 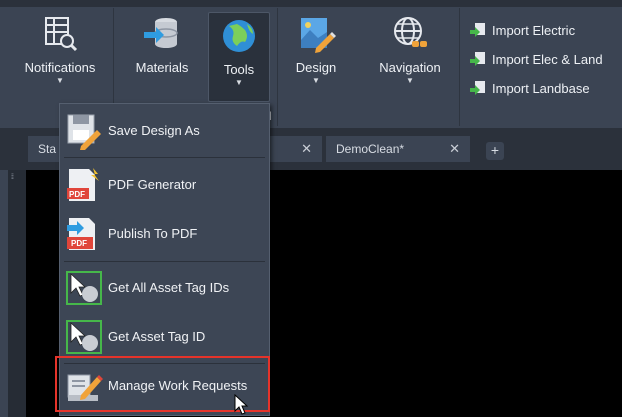 I want to click on design-button: Design ▼, so click(x=316, y=49).